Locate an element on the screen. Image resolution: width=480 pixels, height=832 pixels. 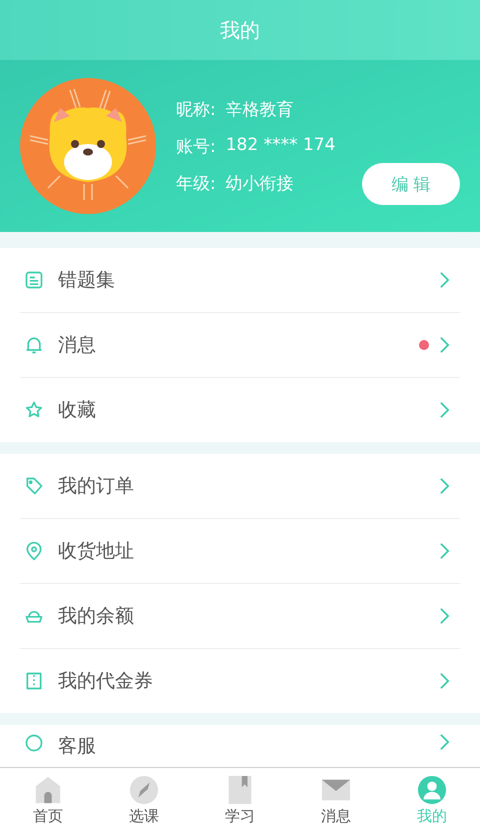
location-pin-icon is located at coordinates (34, 551).